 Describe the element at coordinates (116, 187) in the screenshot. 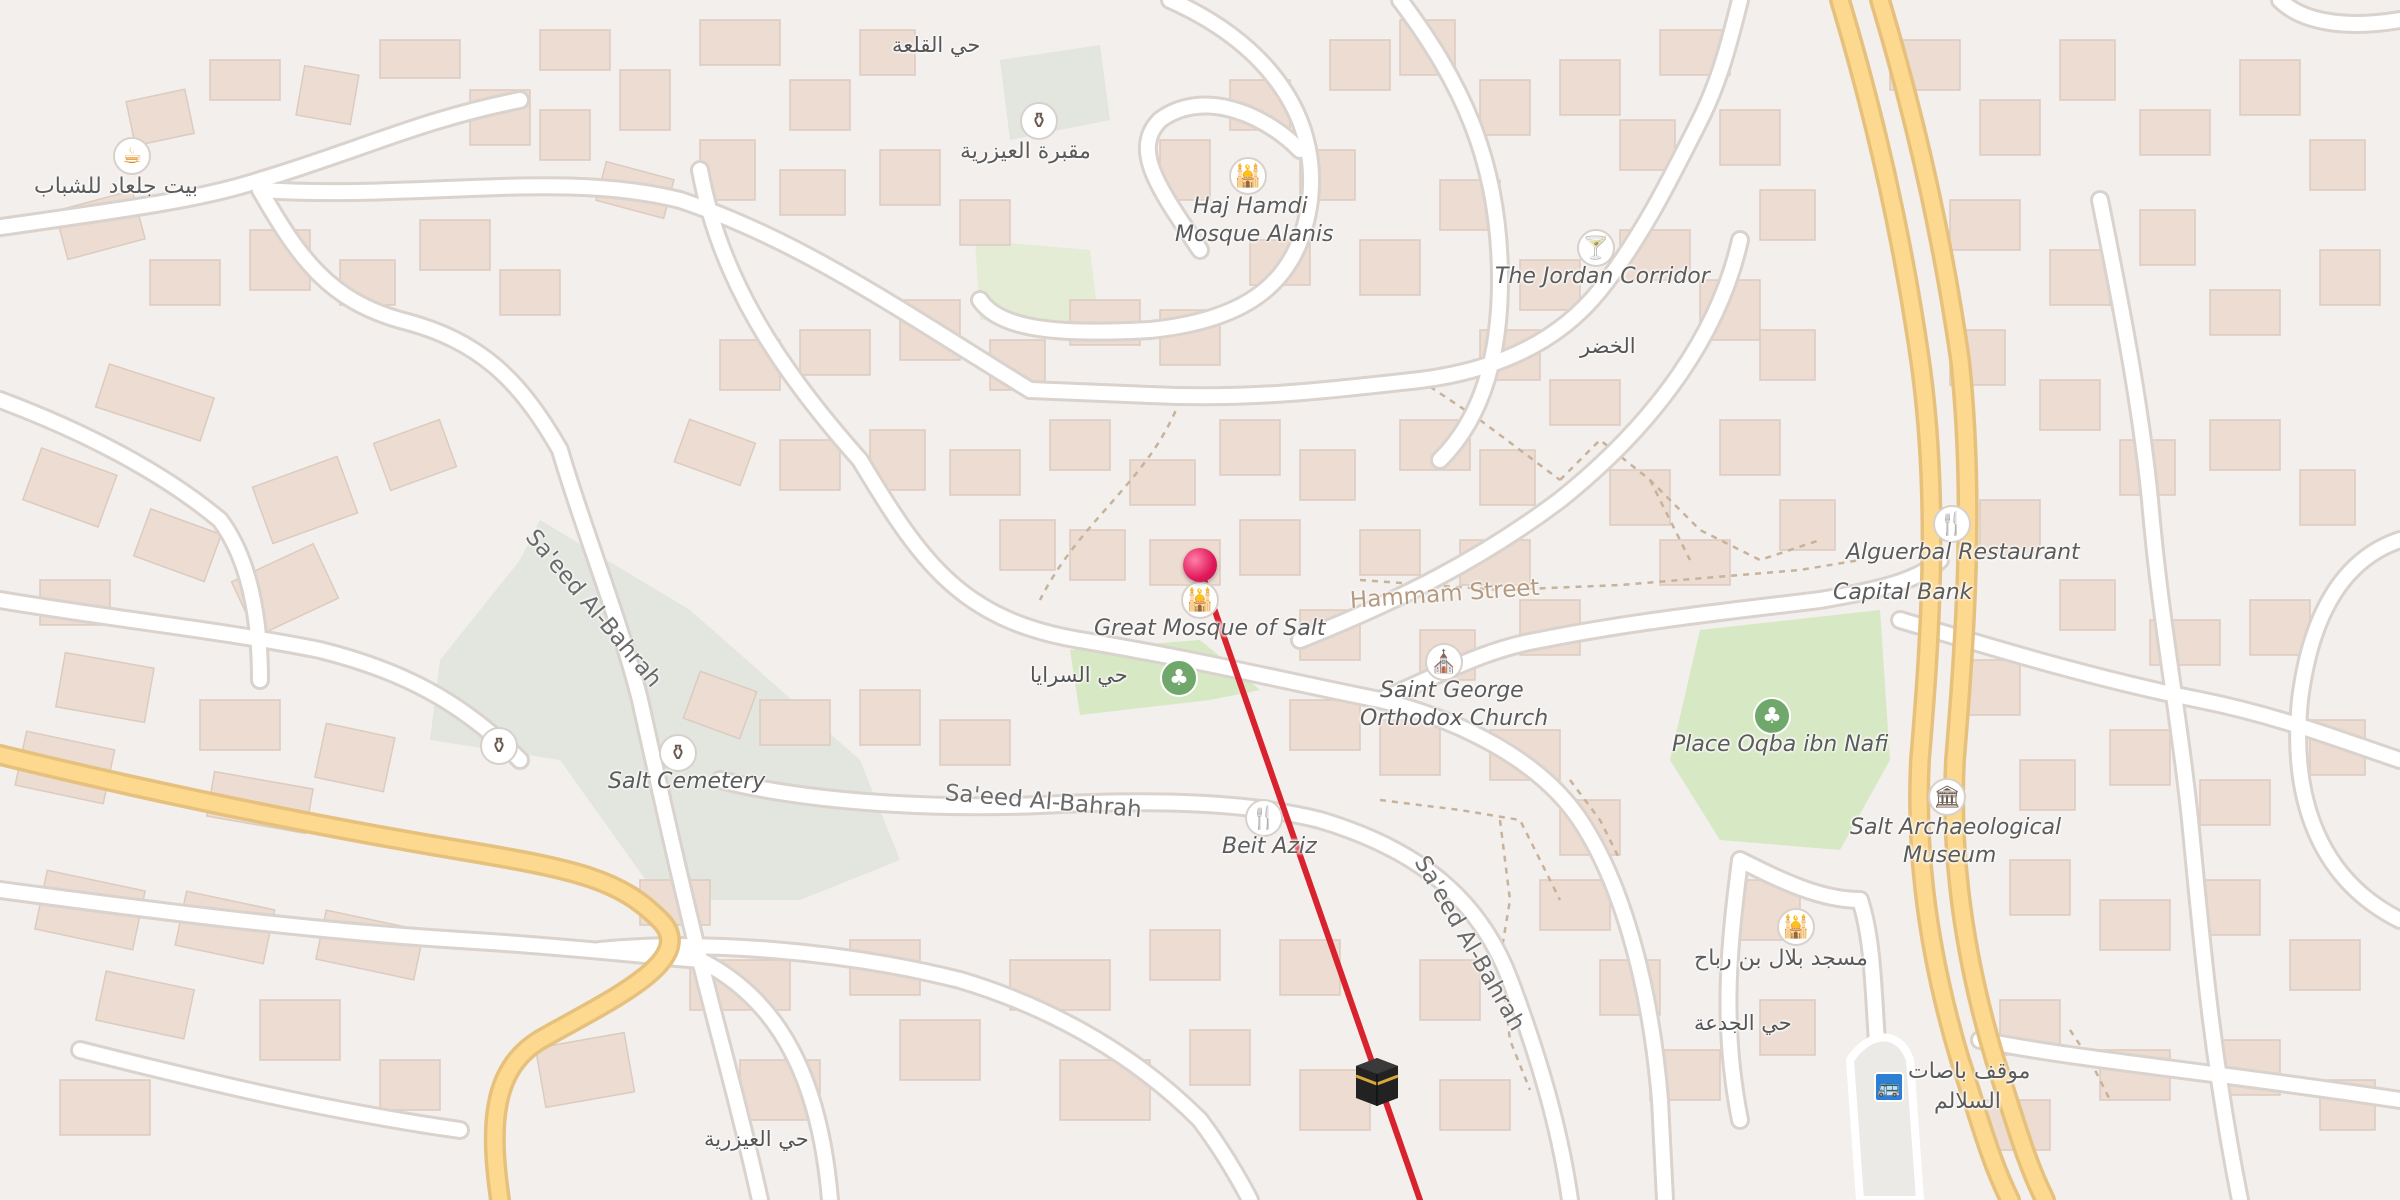

I see `poi-label-bayt-jalaad: بيت جلعاد للشباب` at that location.